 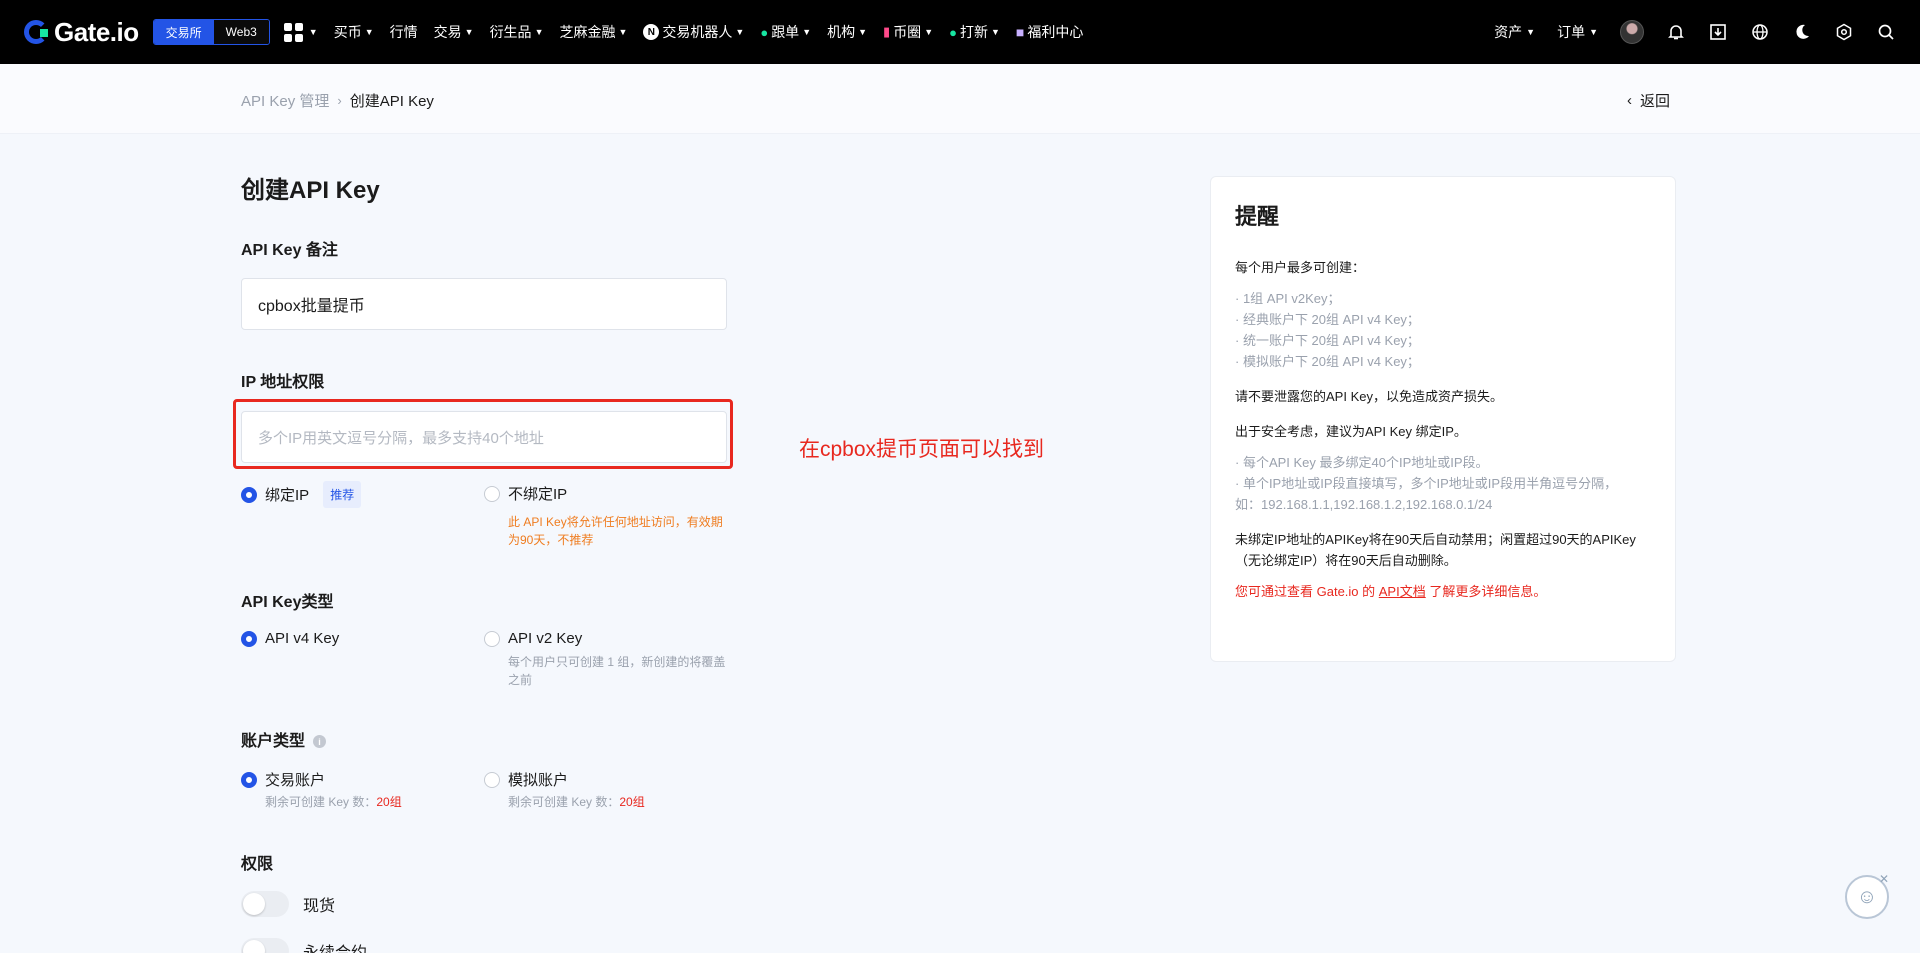 I want to click on nav-label: 交易, so click(x=447, y=32).